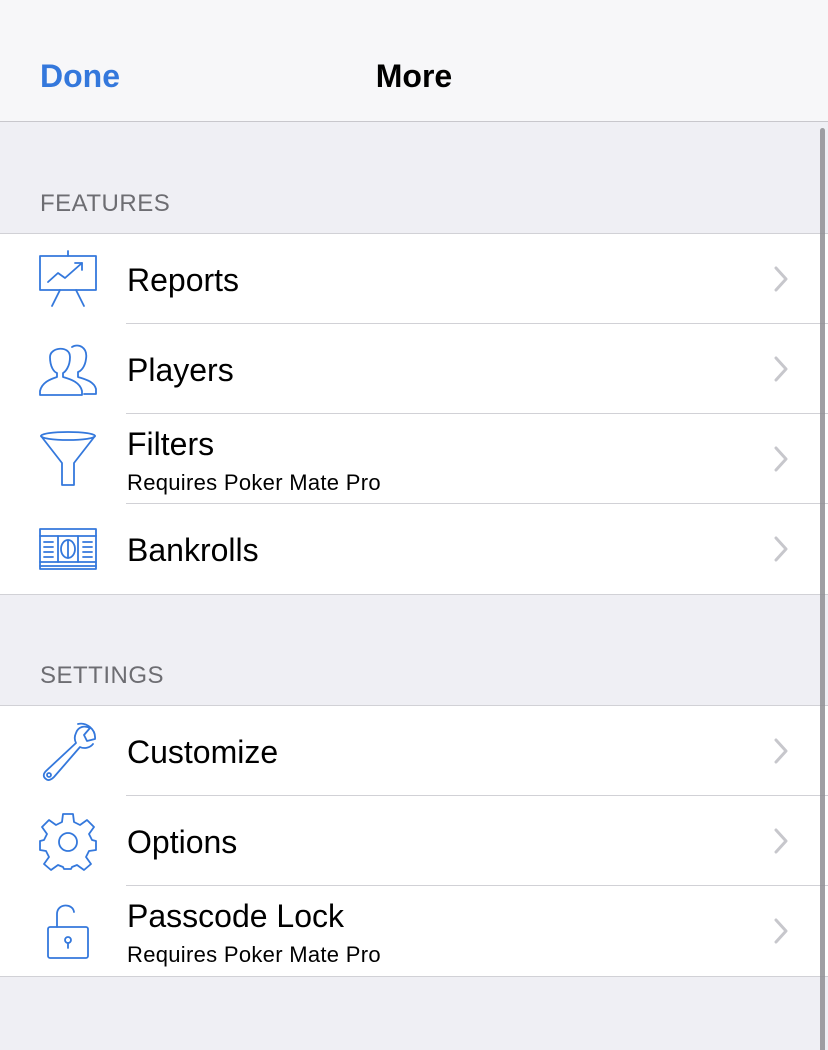  I want to click on navigation-bar: Done More, so click(414, 61).